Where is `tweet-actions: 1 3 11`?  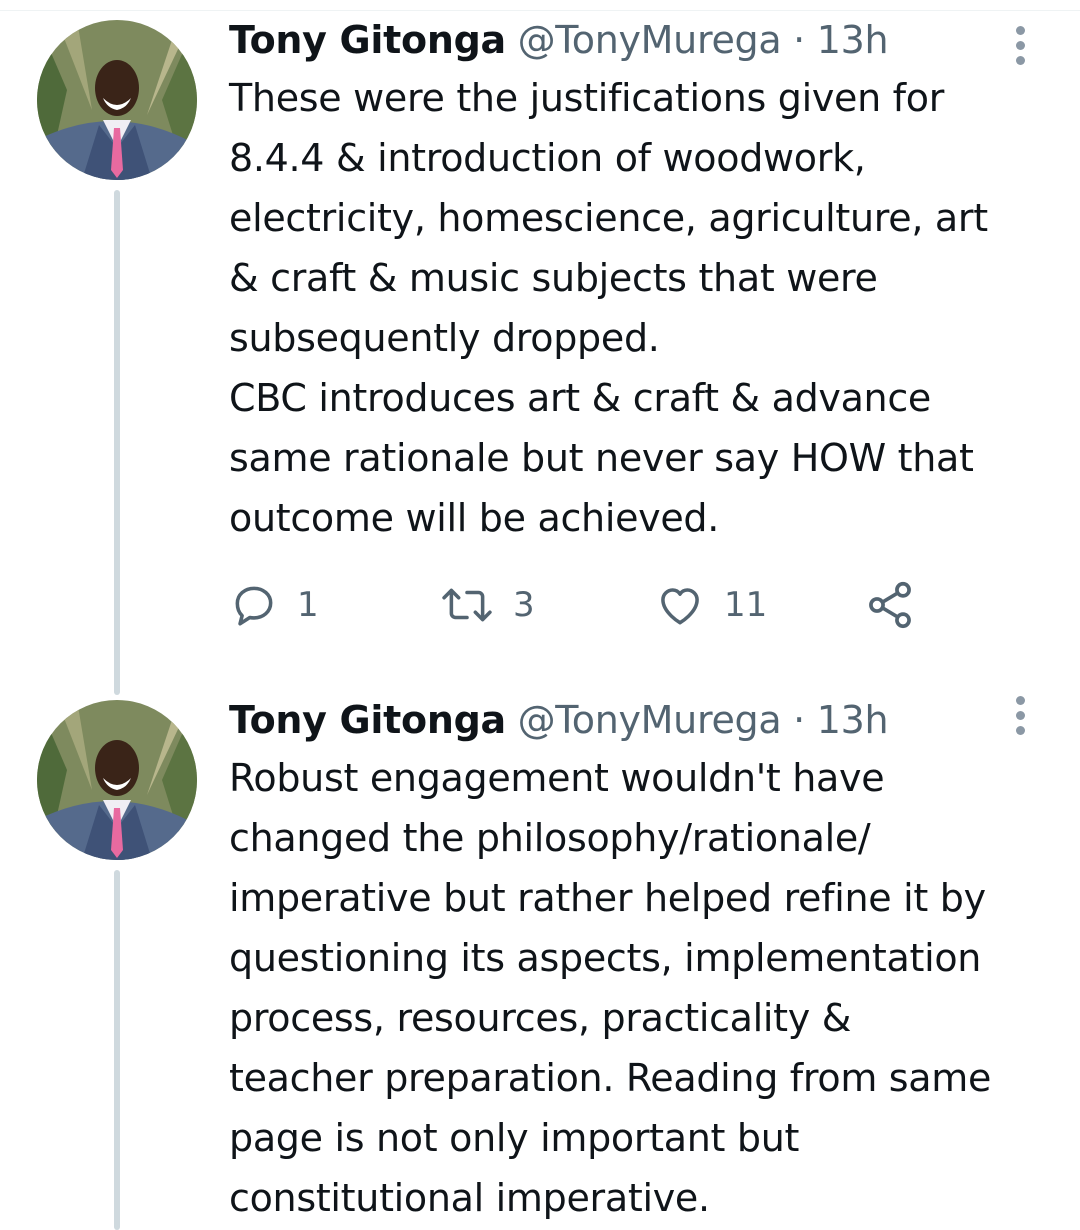 tweet-actions: 1 3 11 is located at coordinates (629, 605).